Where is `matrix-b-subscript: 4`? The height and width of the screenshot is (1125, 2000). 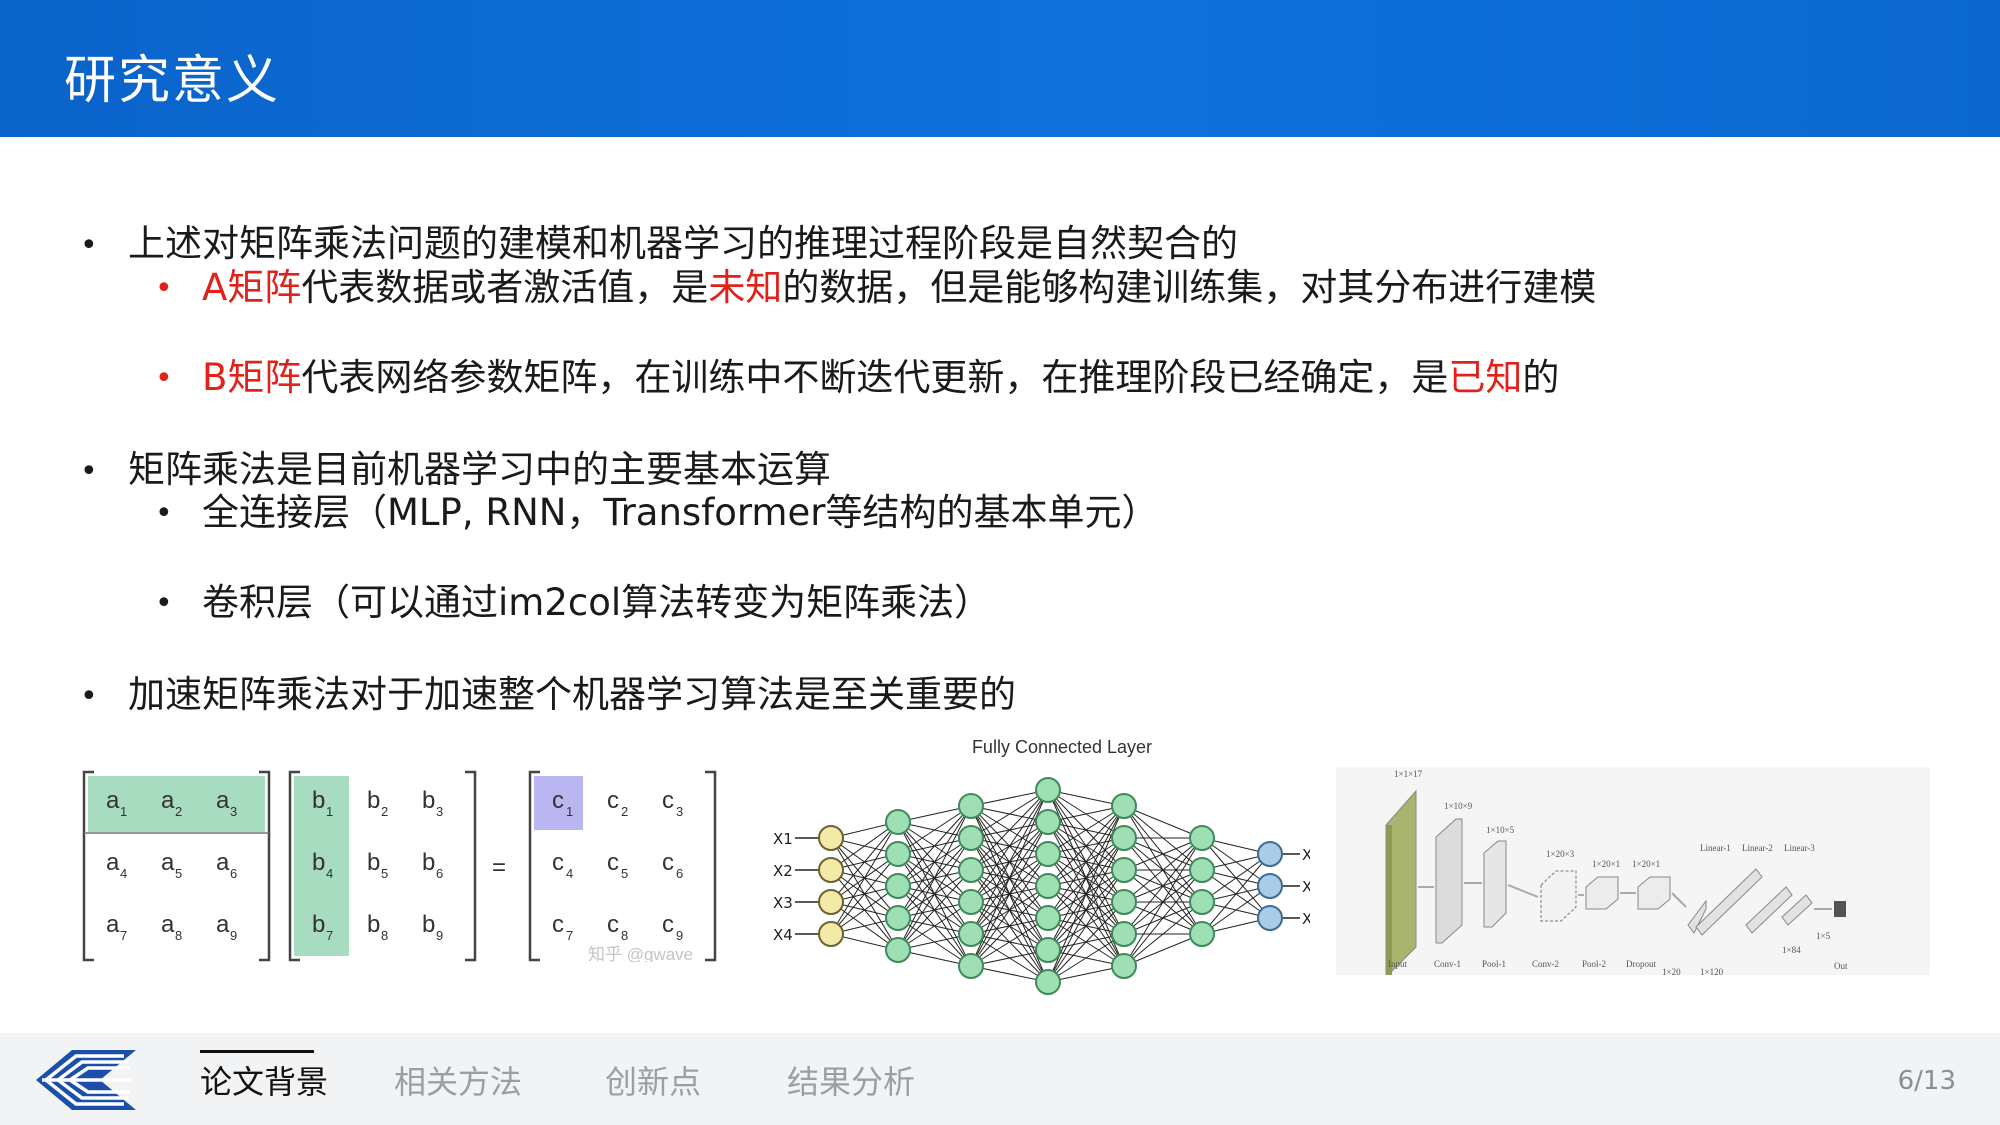 matrix-b-subscript: 4 is located at coordinates (329, 873).